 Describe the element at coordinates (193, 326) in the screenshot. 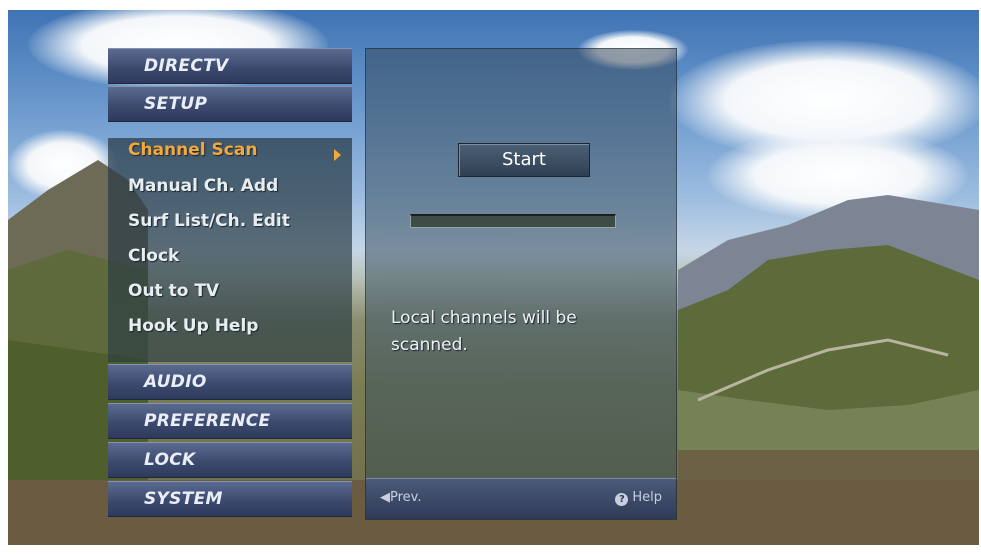

I see `menu-item-hook-up-help: Hook Up Help` at that location.